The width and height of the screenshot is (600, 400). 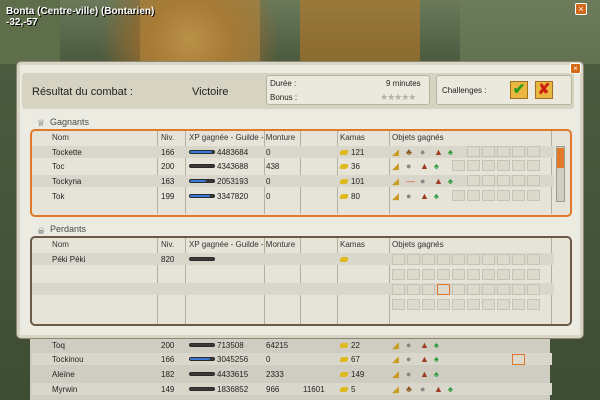 What do you see at coordinates (519, 90) in the screenshot?
I see `challenge-success-icon: ✔` at bounding box center [519, 90].